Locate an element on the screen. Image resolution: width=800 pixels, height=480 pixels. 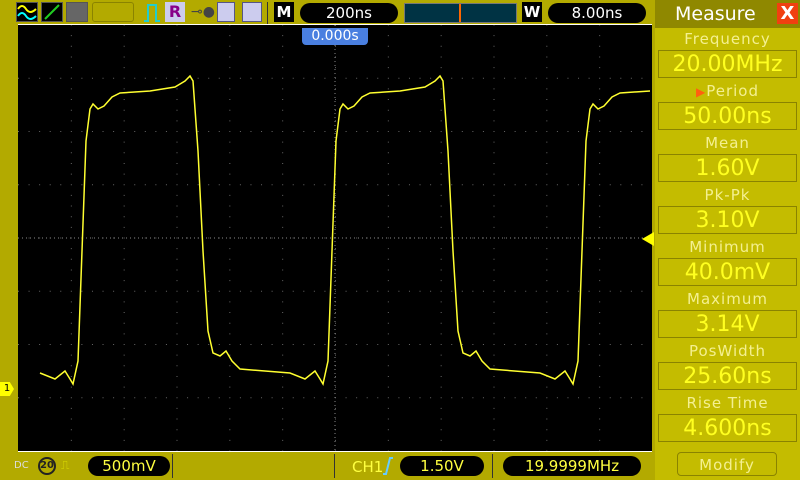
measure-label-text: Minimum is located at coordinates (727, 247).